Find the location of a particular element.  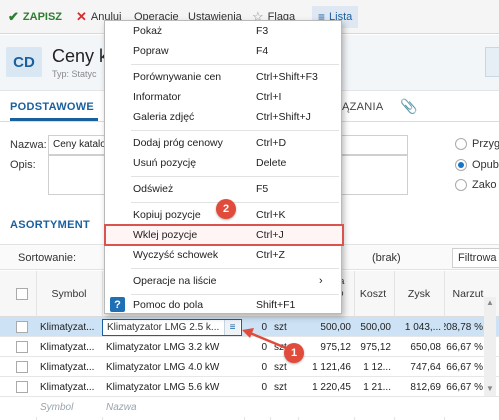

status-radio-draft: Przyg is located at coordinates (477, 144).